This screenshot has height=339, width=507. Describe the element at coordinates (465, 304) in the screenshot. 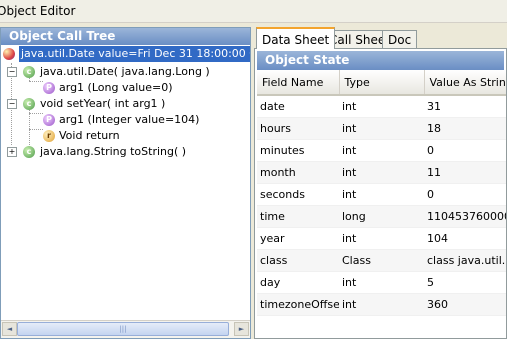

I see `value-cell: 360` at that location.